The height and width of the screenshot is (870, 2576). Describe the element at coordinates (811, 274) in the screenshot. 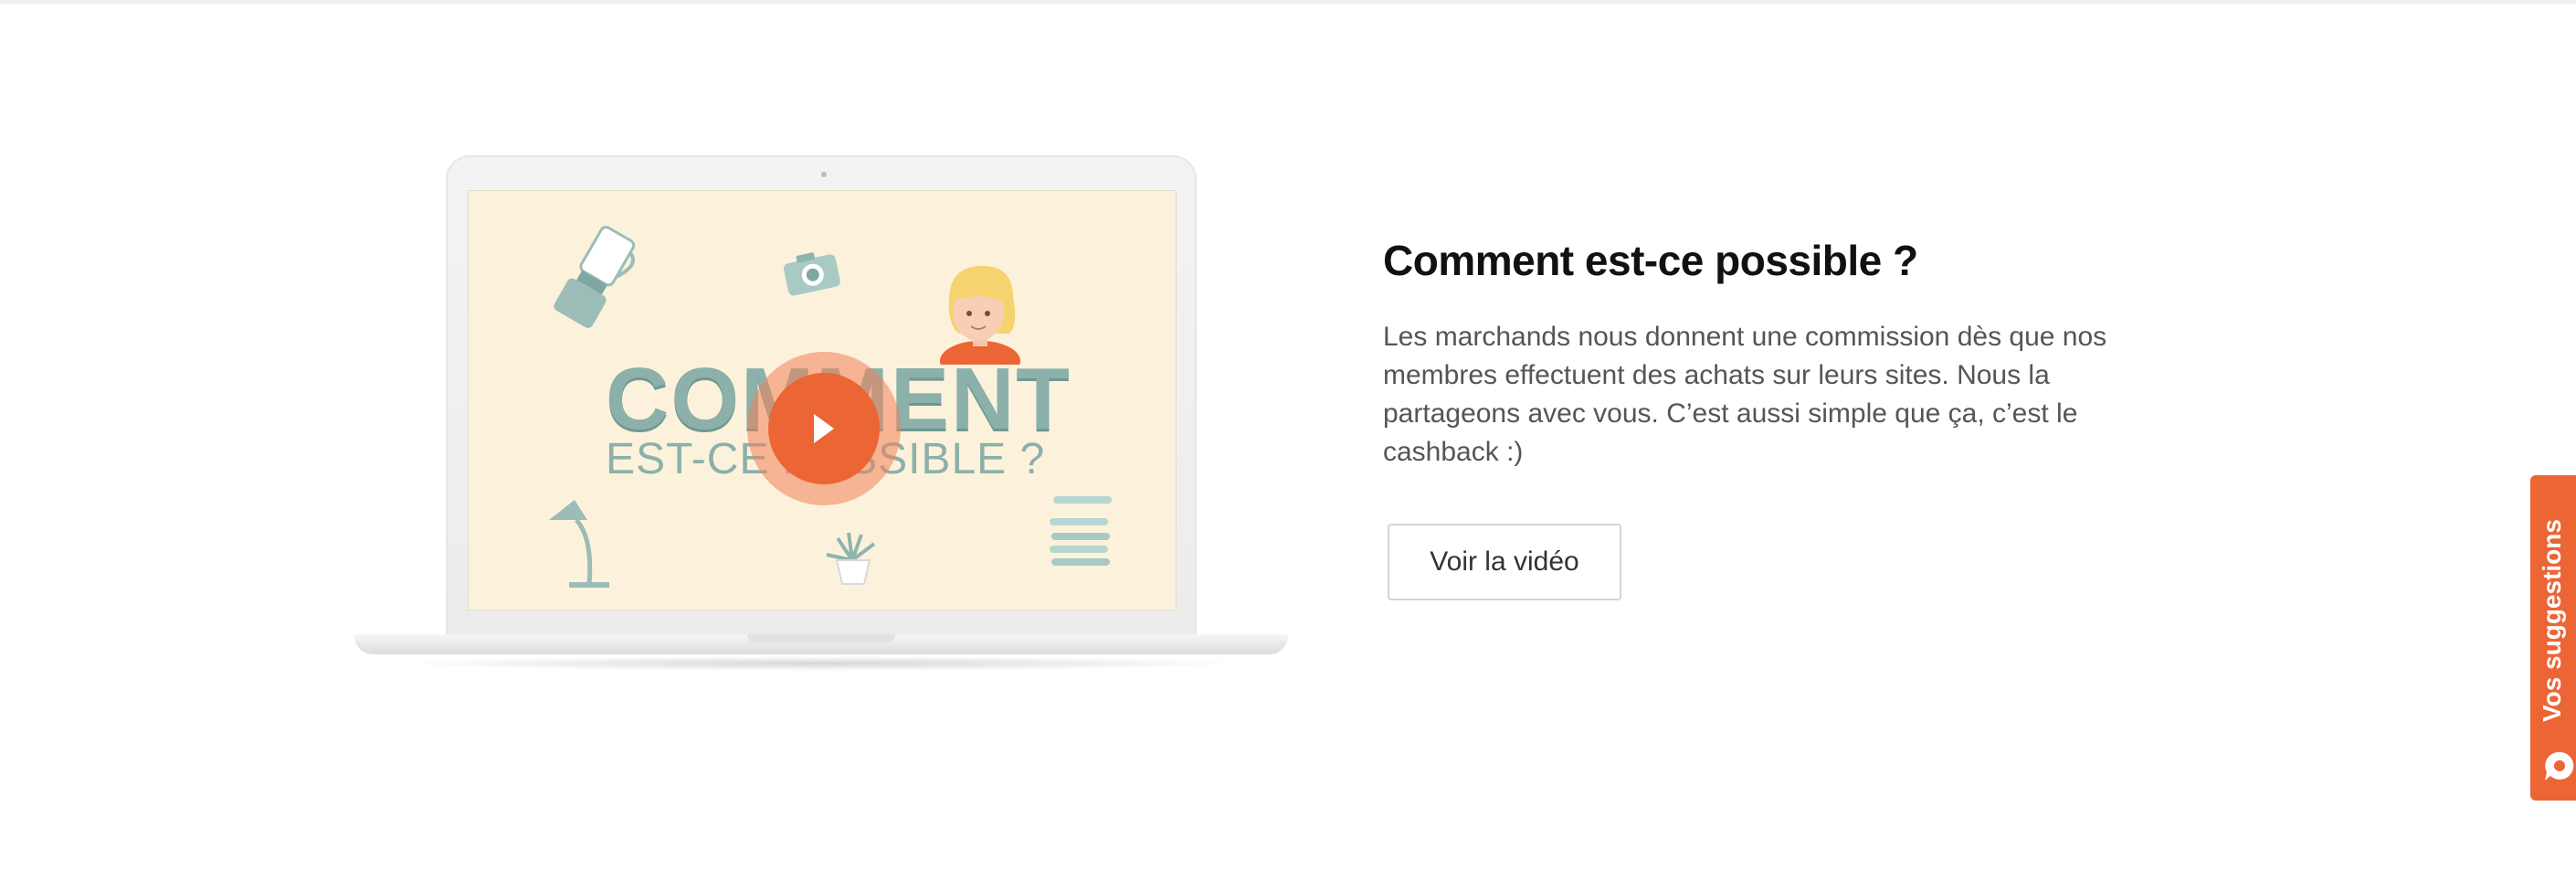

I see `camera-icon` at that location.